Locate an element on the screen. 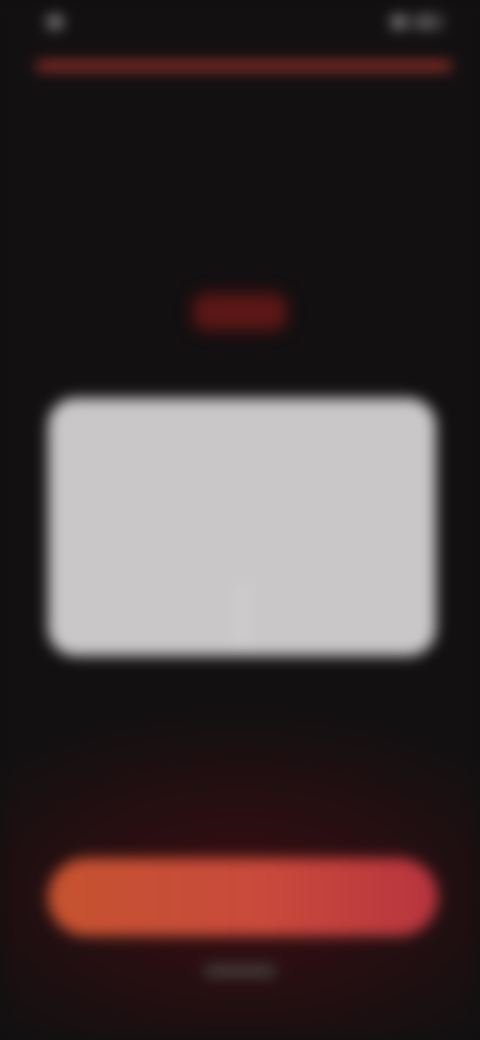 The height and width of the screenshot is (1040, 480). signal-icon is located at coordinates (55, 22).